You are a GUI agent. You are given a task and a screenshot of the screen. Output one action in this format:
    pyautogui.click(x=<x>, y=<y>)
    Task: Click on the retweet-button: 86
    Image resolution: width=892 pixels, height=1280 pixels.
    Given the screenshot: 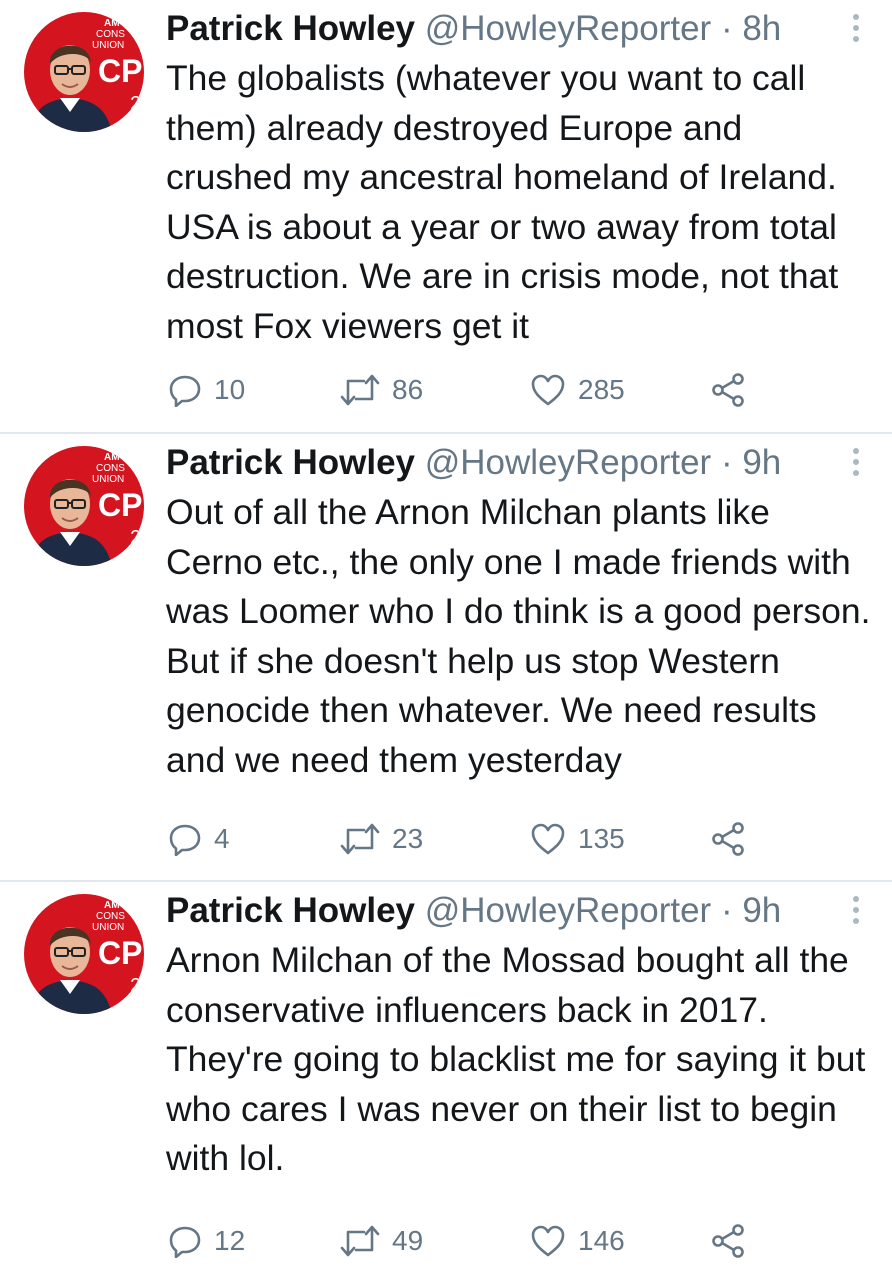 What is the action you would take?
    pyautogui.click(x=381, y=390)
    